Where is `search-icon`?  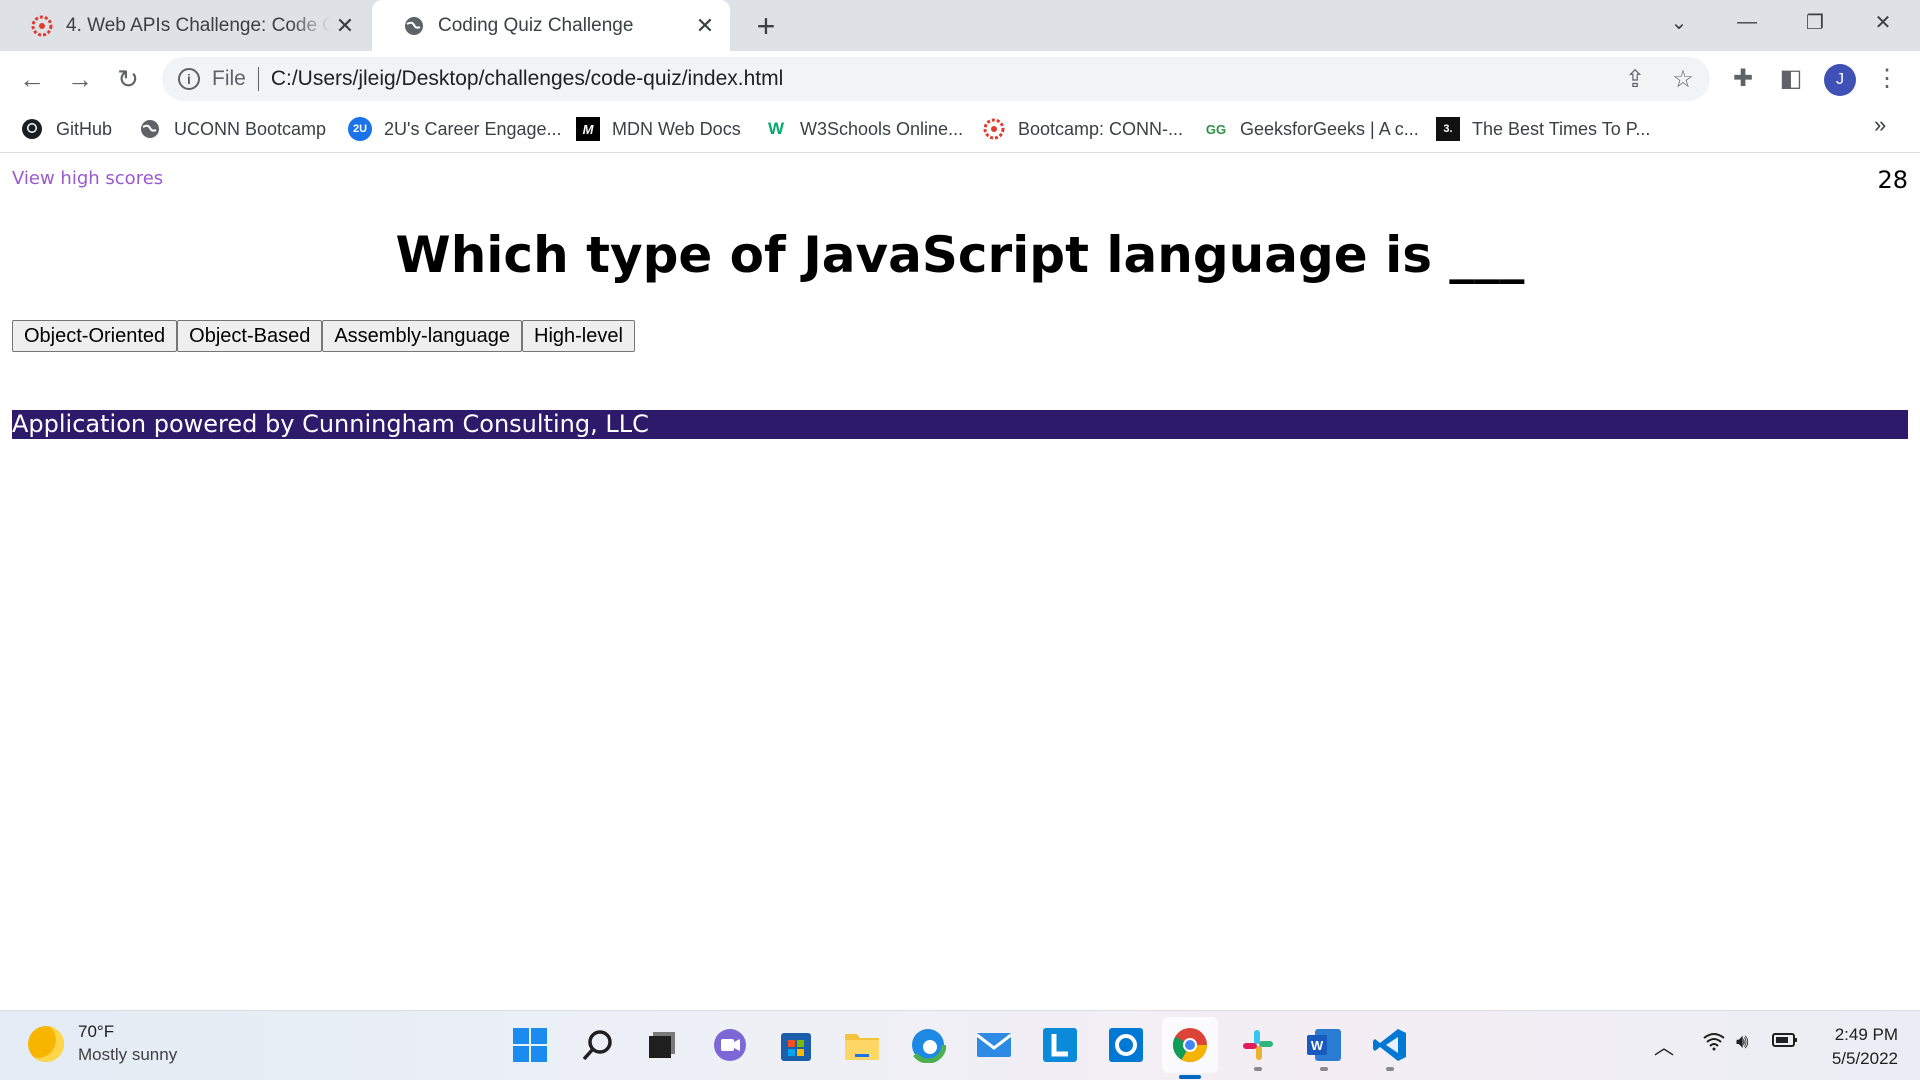 search-icon is located at coordinates (598, 1045).